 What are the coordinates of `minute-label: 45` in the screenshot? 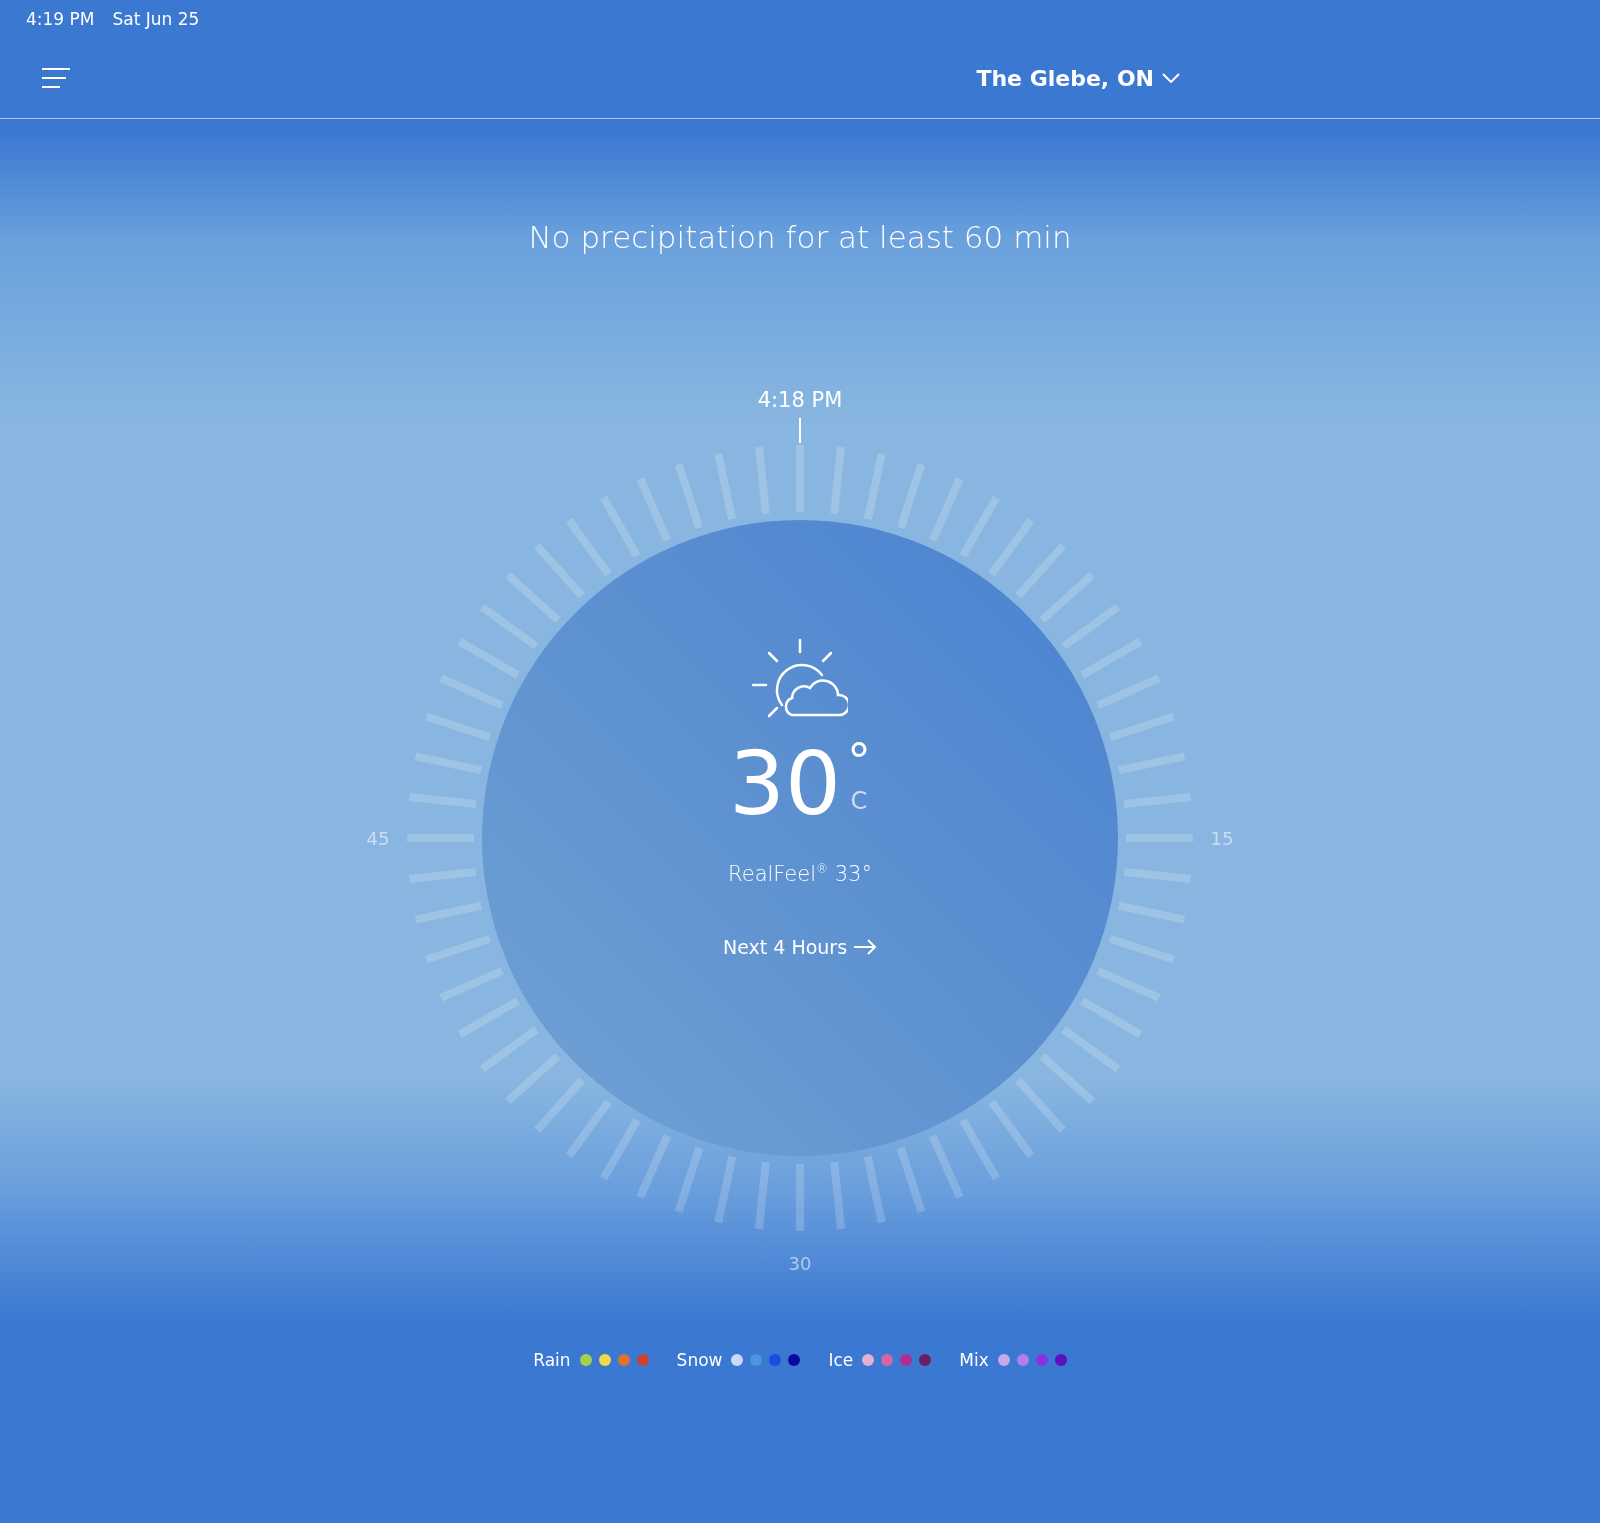 It's located at (378, 838).